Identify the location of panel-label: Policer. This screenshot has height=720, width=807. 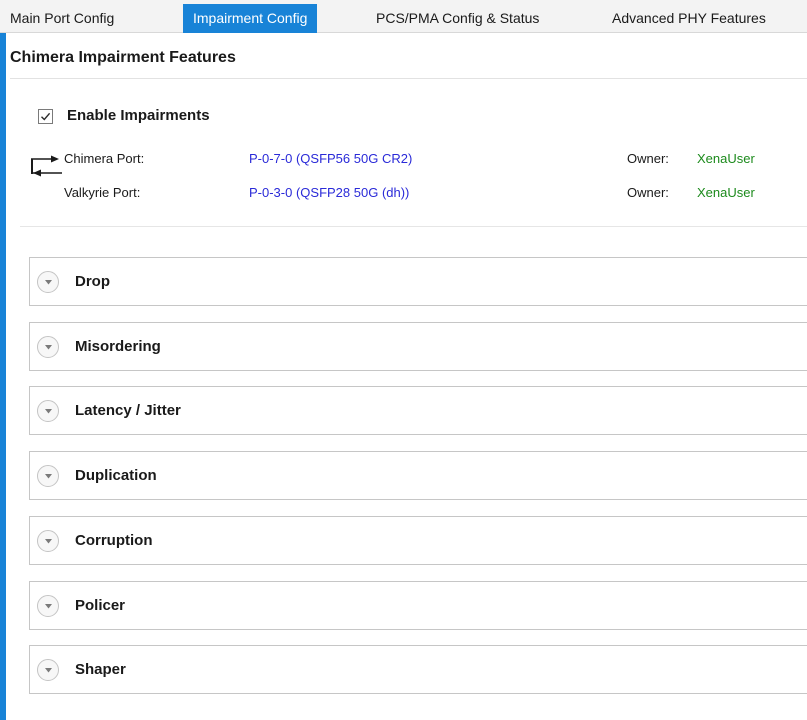
(100, 605).